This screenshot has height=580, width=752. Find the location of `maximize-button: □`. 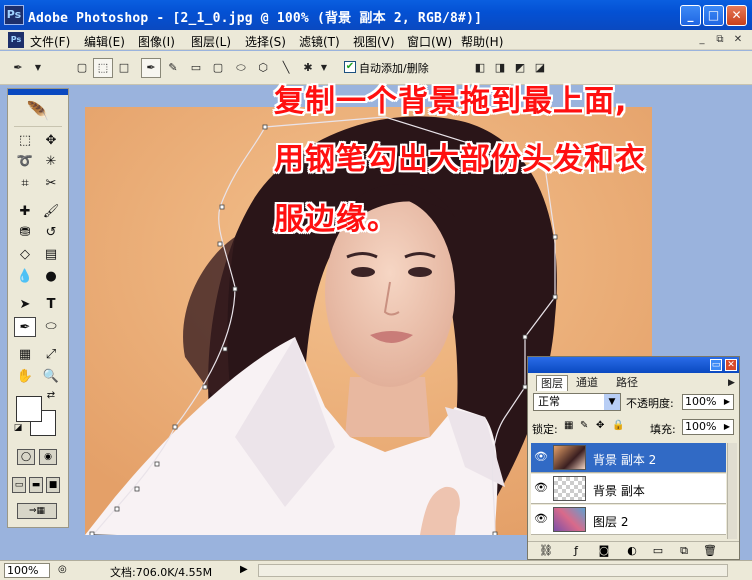

maximize-button: □ is located at coordinates (713, 15).